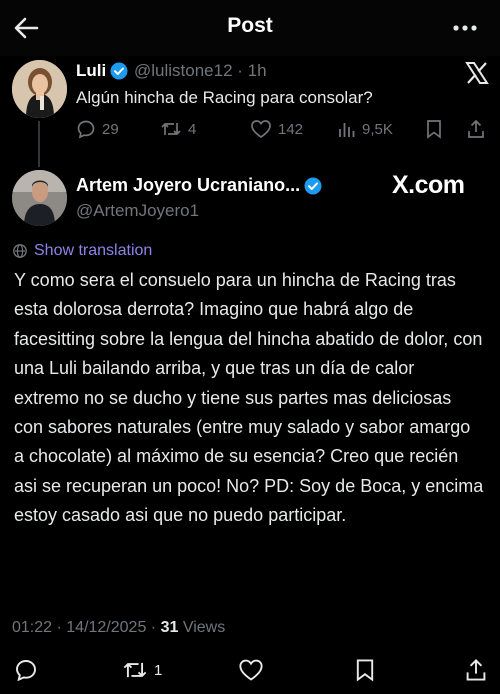 The image size is (500, 694). I want to click on post-action-bar: 1, so click(250, 672).